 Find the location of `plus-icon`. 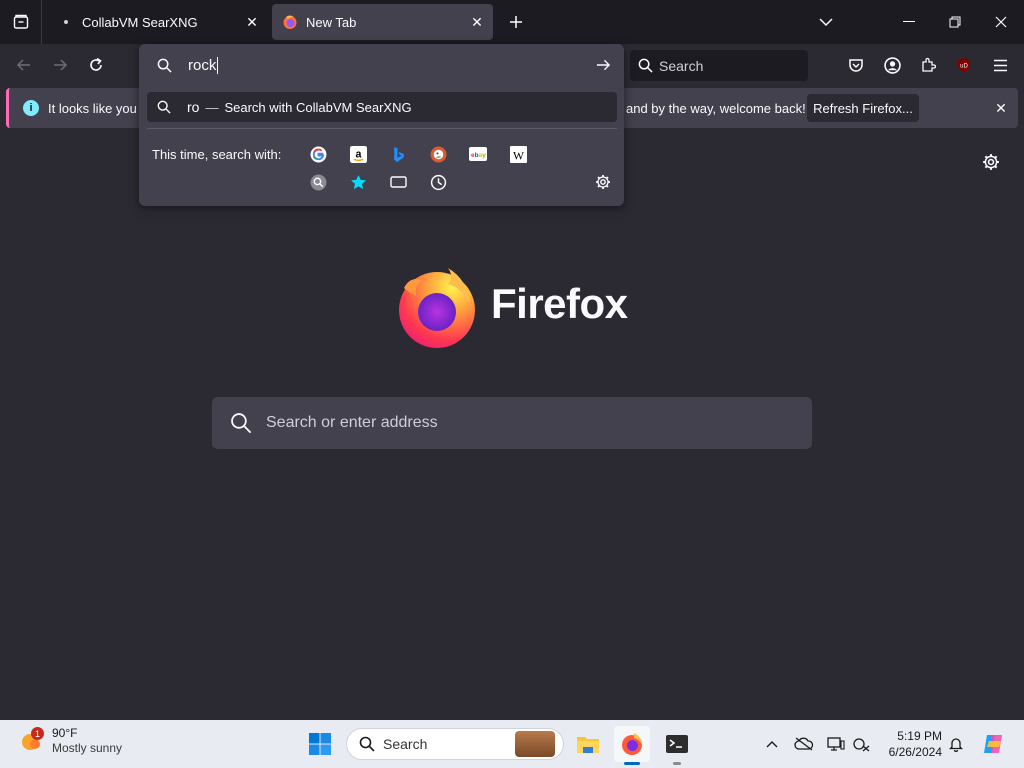

plus-icon is located at coordinates (516, 22).